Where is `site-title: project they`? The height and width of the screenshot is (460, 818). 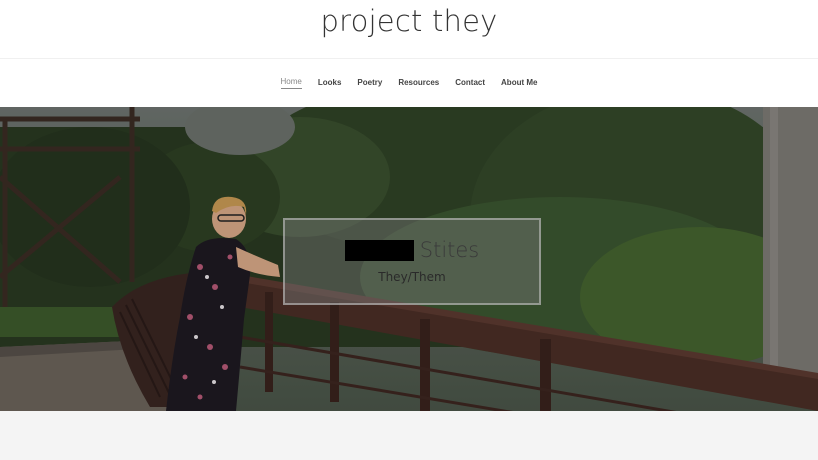
site-title: project they is located at coordinates (409, 21).